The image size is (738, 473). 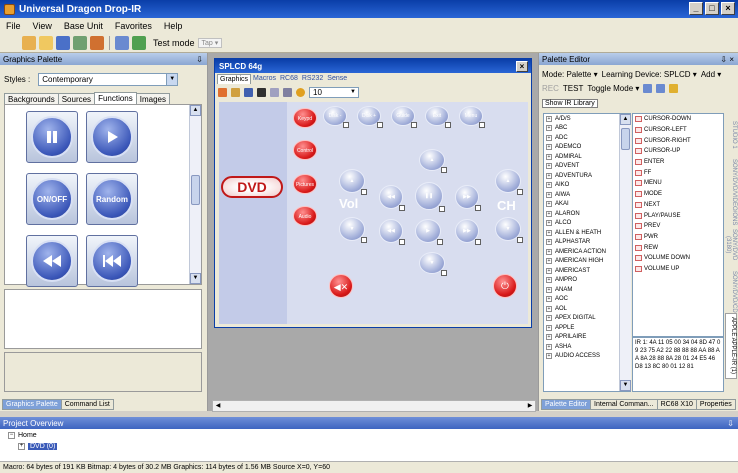 I want to click on play-pause-button: ❚❚, so click(x=430, y=197).